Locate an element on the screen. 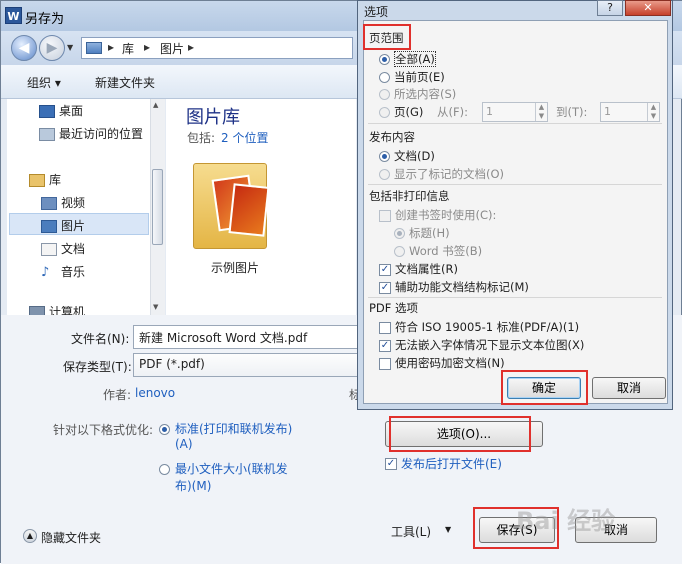  options-dialog-title: 选项 is located at coordinates (376, 12).